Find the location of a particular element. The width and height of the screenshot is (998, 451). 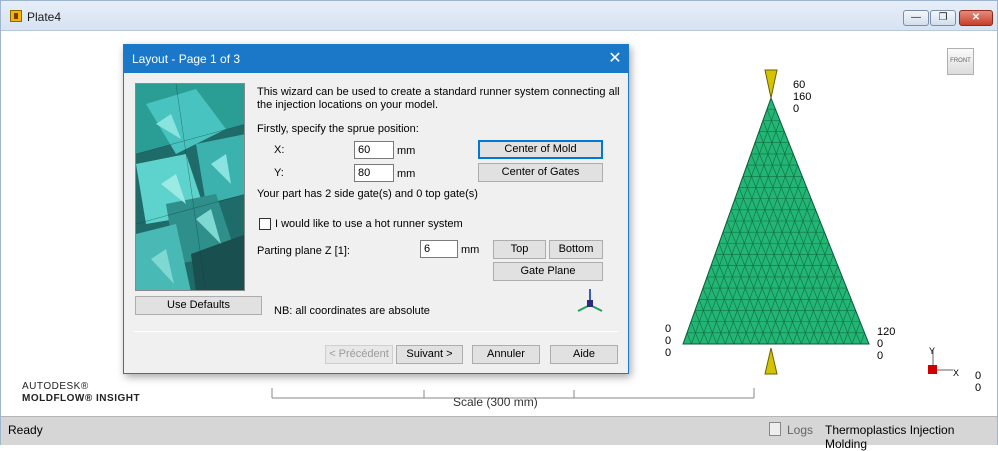

brand-autodesk: AUTODESK® is located at coordinates (55, 386).